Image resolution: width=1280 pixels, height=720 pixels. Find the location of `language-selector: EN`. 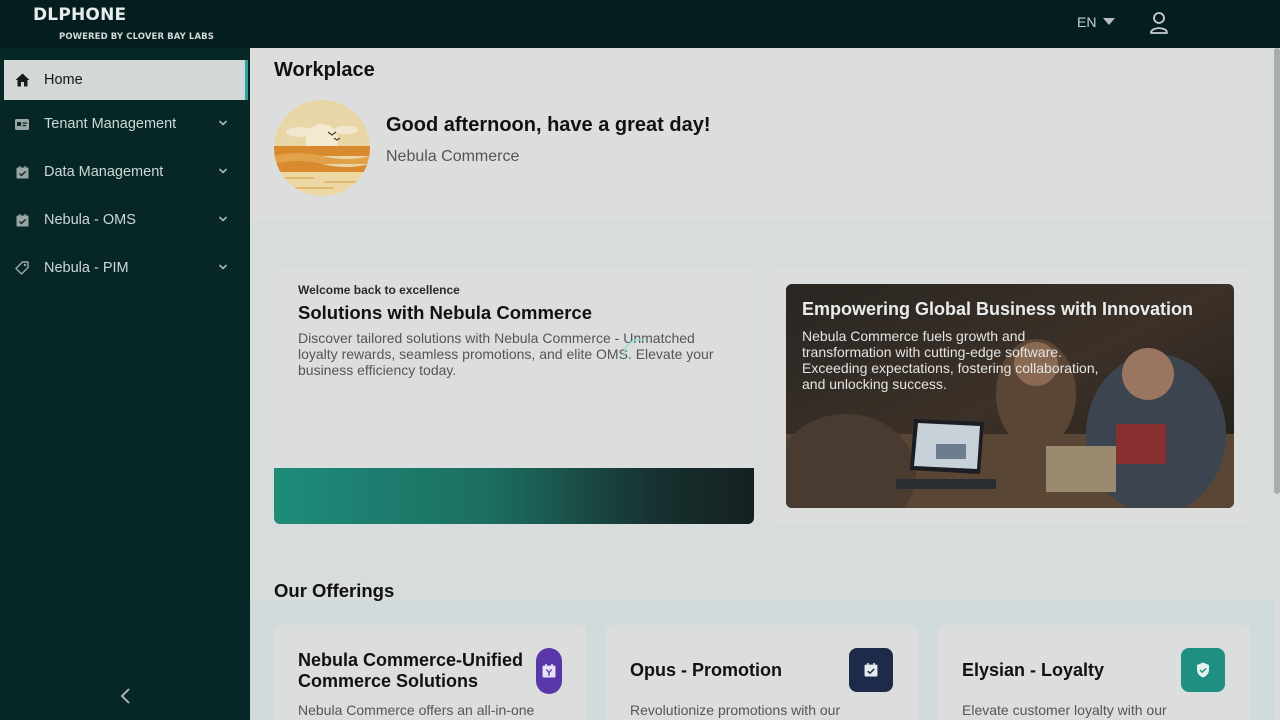

language-selector: EN is located at coordinates (1096, 22).